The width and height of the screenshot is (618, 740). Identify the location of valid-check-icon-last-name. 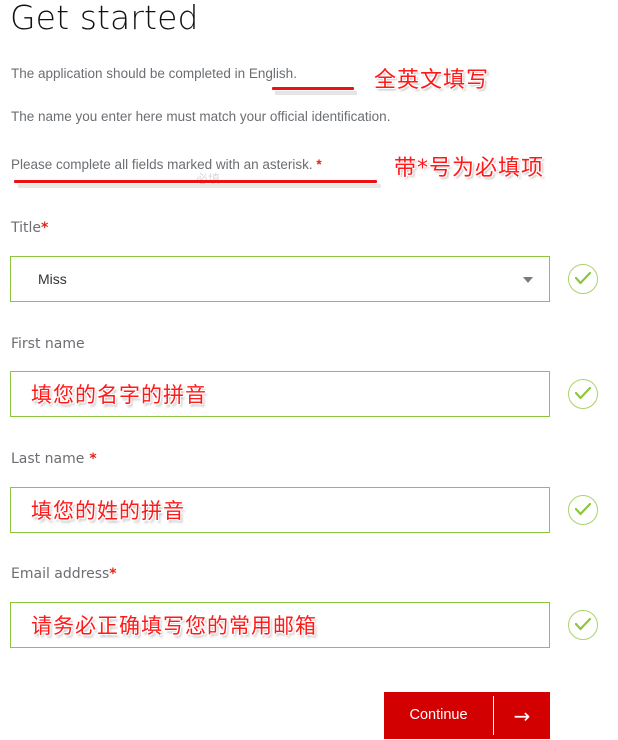
(583, 510).